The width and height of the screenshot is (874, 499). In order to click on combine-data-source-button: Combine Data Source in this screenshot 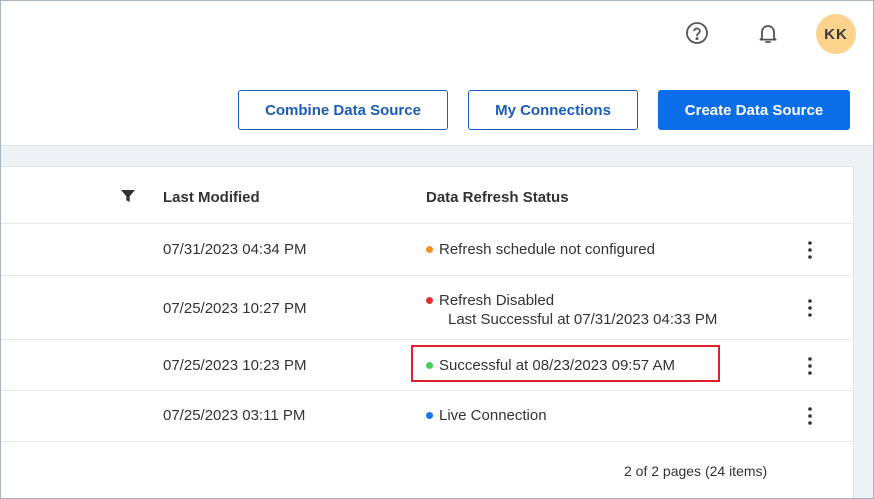, I will do `click(343, 110)`.